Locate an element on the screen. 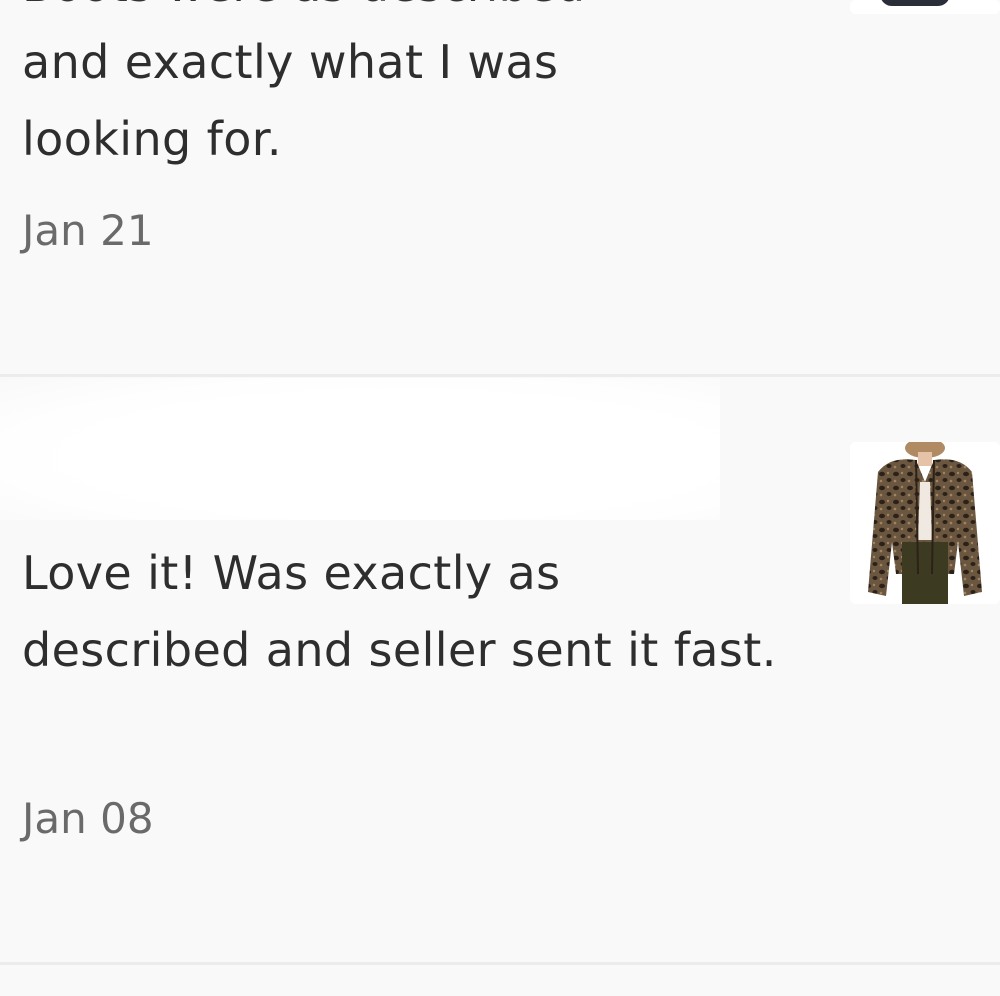  boot-image is located at coordinates (915, 3).